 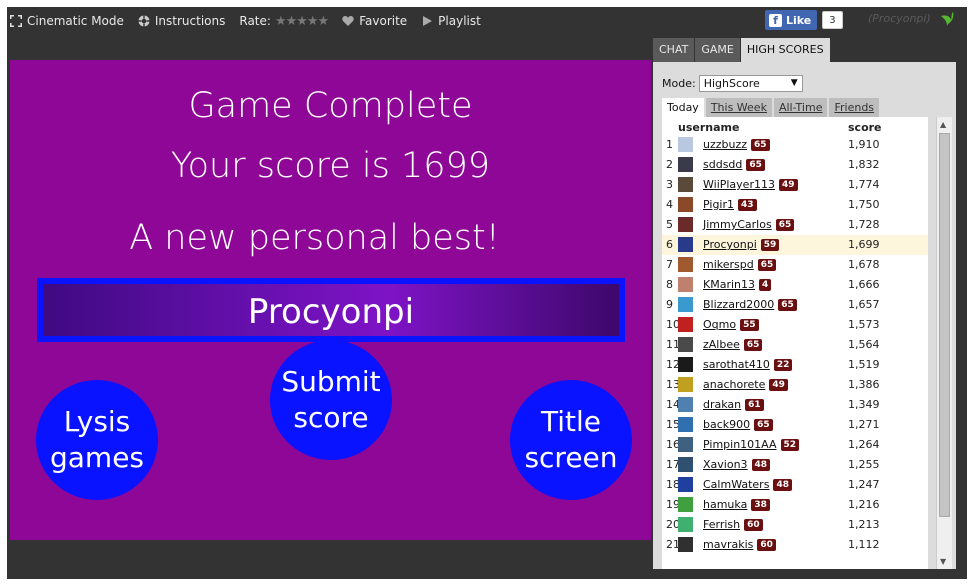 I want to click on side-panel-tabs: CHAT GAME HIGH SCORES, so click(x=742, y=50).